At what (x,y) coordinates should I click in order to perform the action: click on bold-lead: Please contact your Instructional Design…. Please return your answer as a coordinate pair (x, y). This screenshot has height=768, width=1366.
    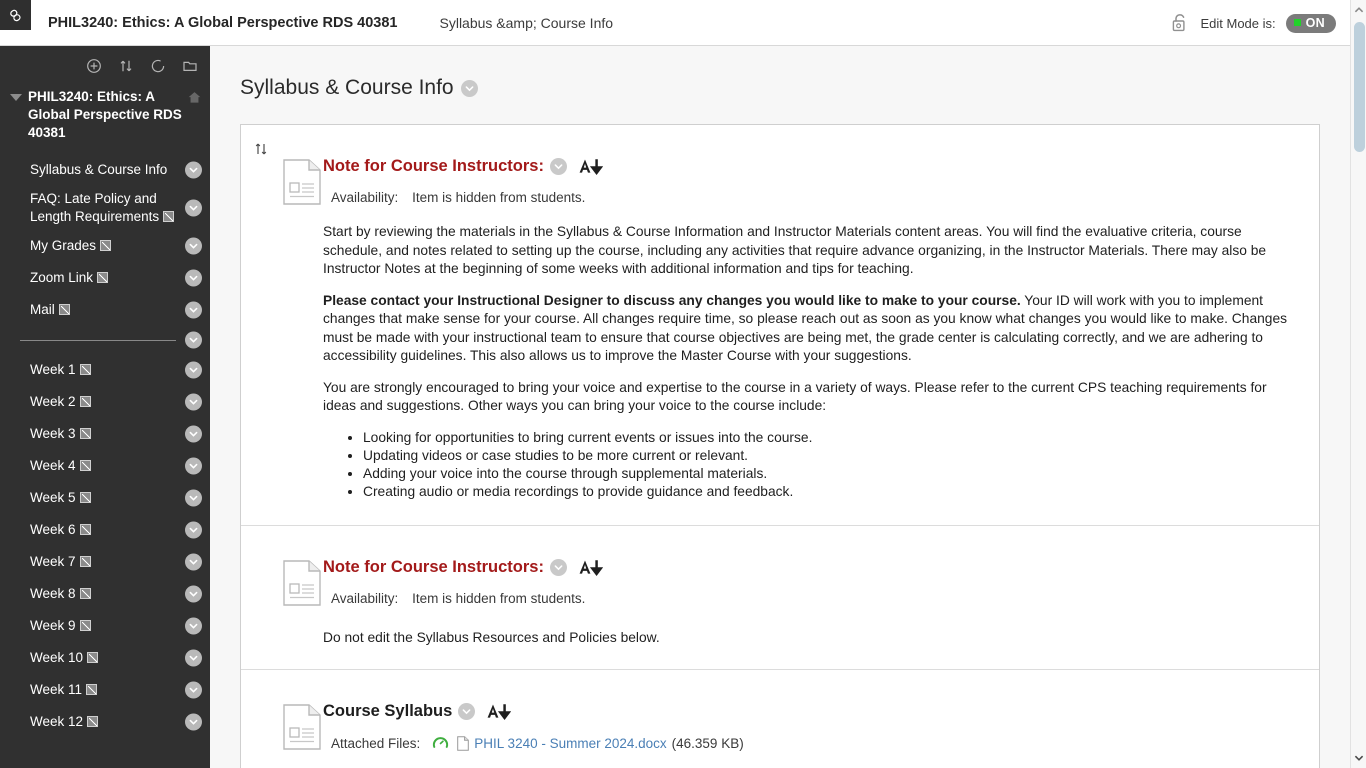
    Looking at the image, I should click on (672, 300).